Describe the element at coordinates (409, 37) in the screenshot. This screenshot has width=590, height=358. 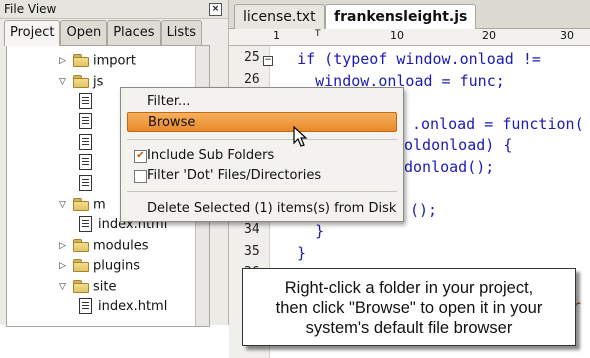
I see `column-ruler: 1 T 10 20 30` at that location.